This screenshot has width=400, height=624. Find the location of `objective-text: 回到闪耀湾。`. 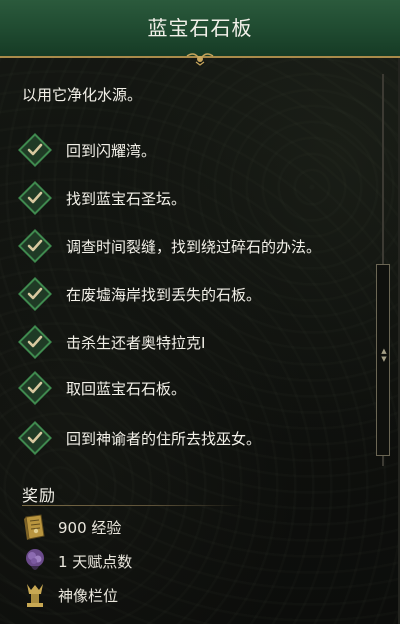

objective-text: 回到闪耀湾。 is located at coordinates (111, 150).